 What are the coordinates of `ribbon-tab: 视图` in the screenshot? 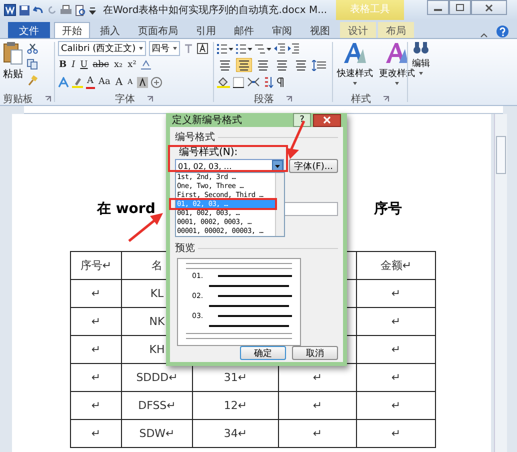 It's located at (320, 30).